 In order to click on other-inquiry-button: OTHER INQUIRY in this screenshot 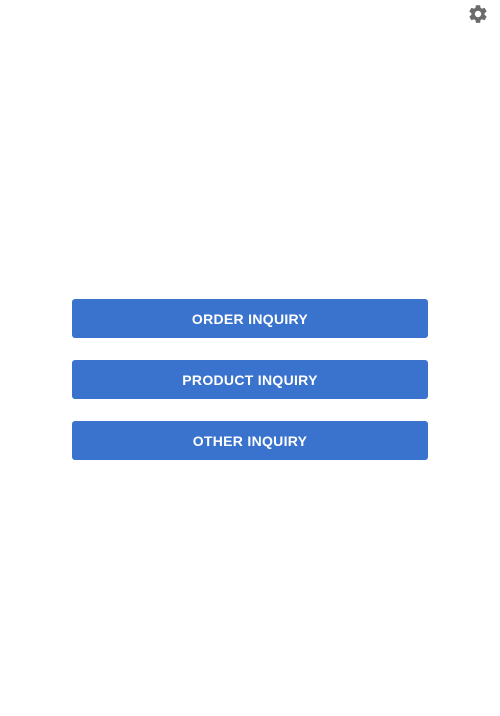, I will do `click(250, 440)`.